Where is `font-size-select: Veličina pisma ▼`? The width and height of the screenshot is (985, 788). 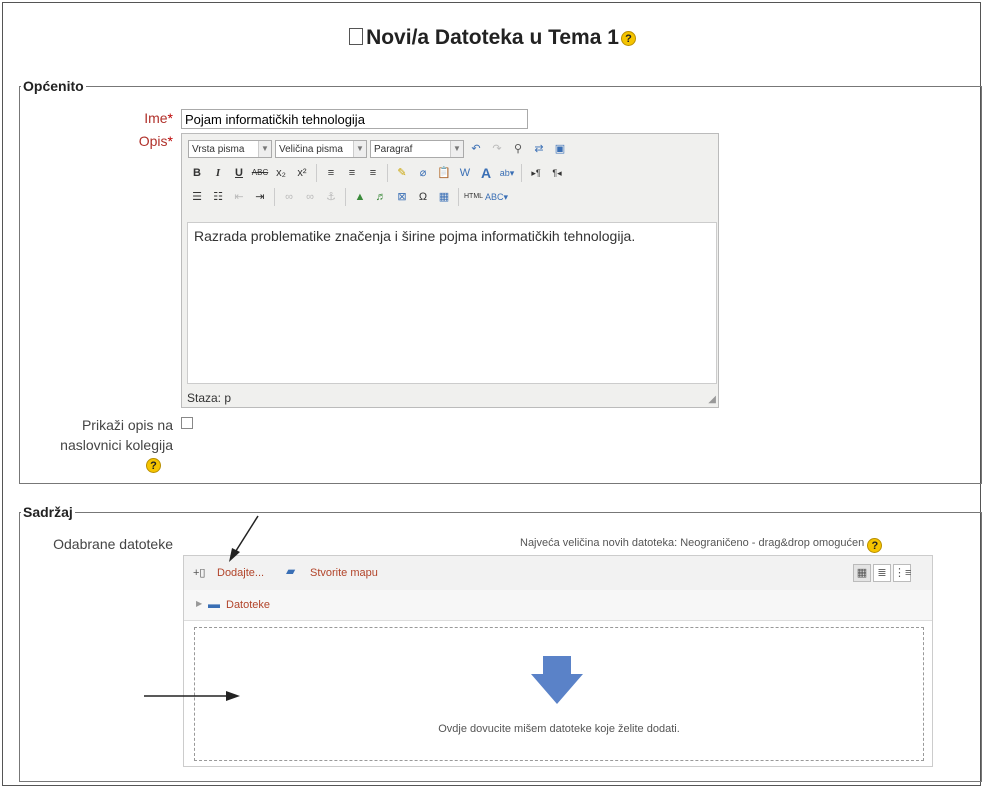
font-size-select: Veličina pisma ▼ is located at coordinates (321, 149).